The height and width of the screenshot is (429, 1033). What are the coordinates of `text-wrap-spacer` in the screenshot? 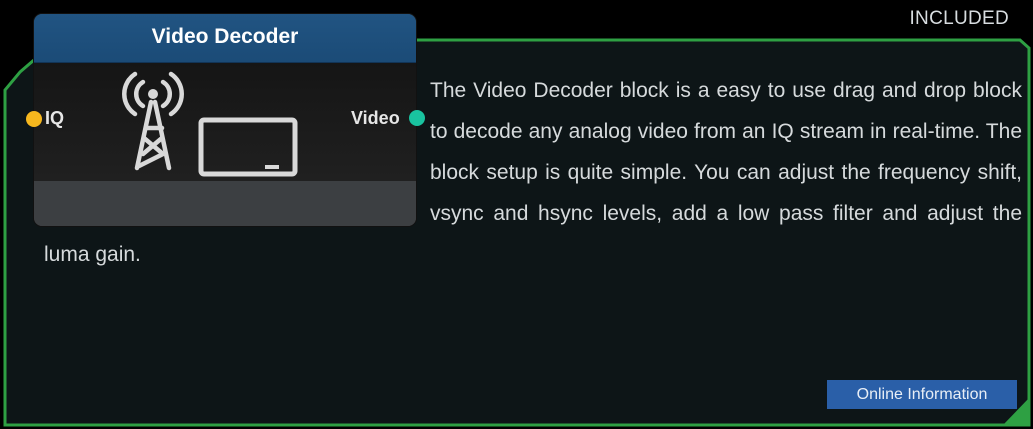 It's located at (237, 152).